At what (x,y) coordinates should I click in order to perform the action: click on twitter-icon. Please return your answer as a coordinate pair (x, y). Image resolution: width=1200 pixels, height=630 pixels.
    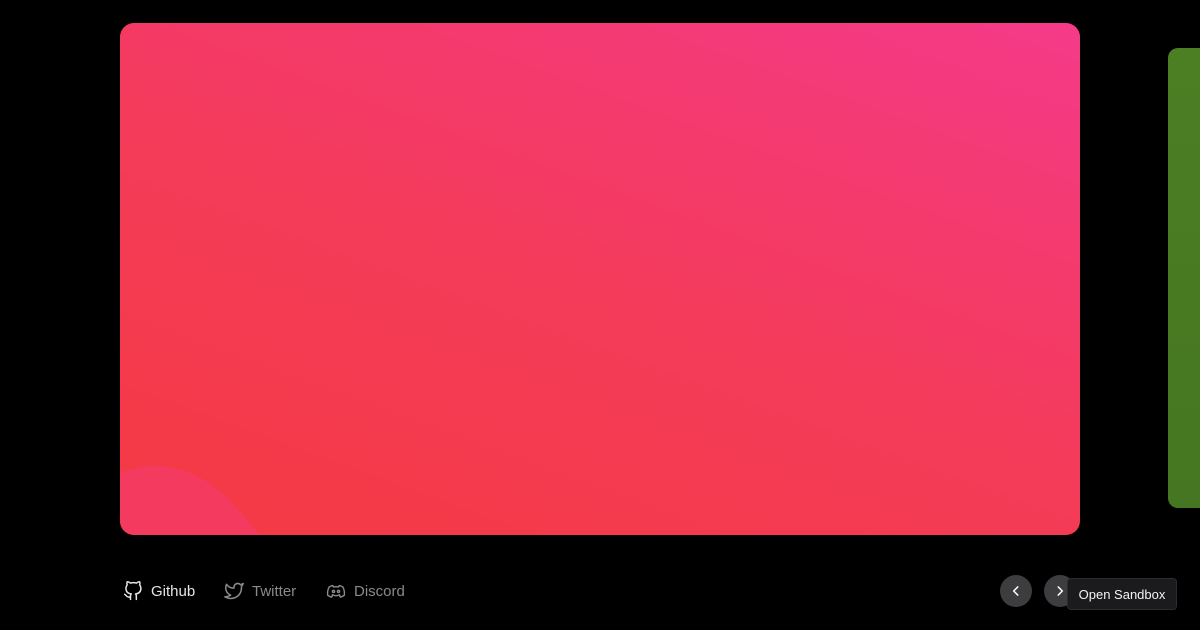
    Looking at the image, I should click on (234, 591).